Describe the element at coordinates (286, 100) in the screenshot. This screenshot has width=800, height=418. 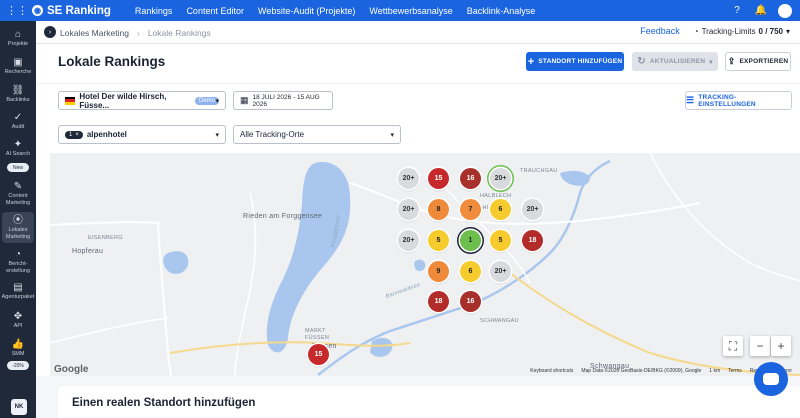
I see `date-range-value: 18 JULI 2026 - 15 AUG 2026` at that location.